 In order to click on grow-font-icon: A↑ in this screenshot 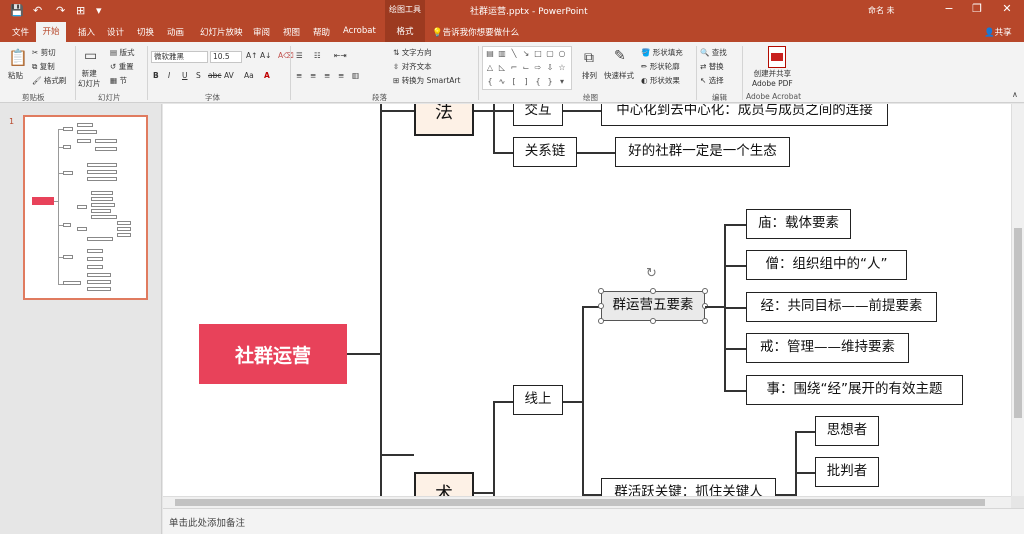, I will do `click(251, 55)`.